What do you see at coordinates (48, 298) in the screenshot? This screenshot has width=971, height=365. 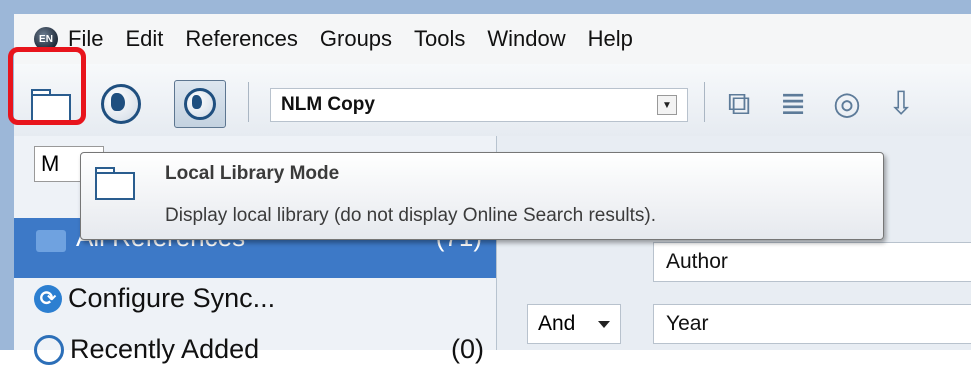 I see `sync-icon: ⟳` at bounding box center [48, 298].